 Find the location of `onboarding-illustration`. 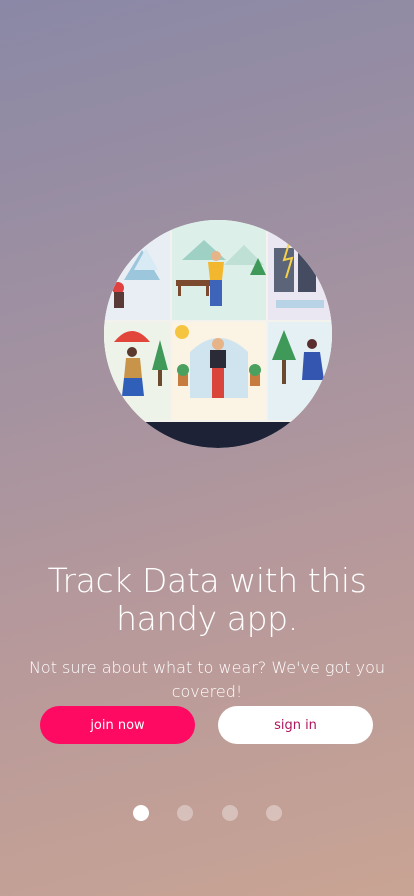

onboarding-illustration is located at coordinates (218, 334).